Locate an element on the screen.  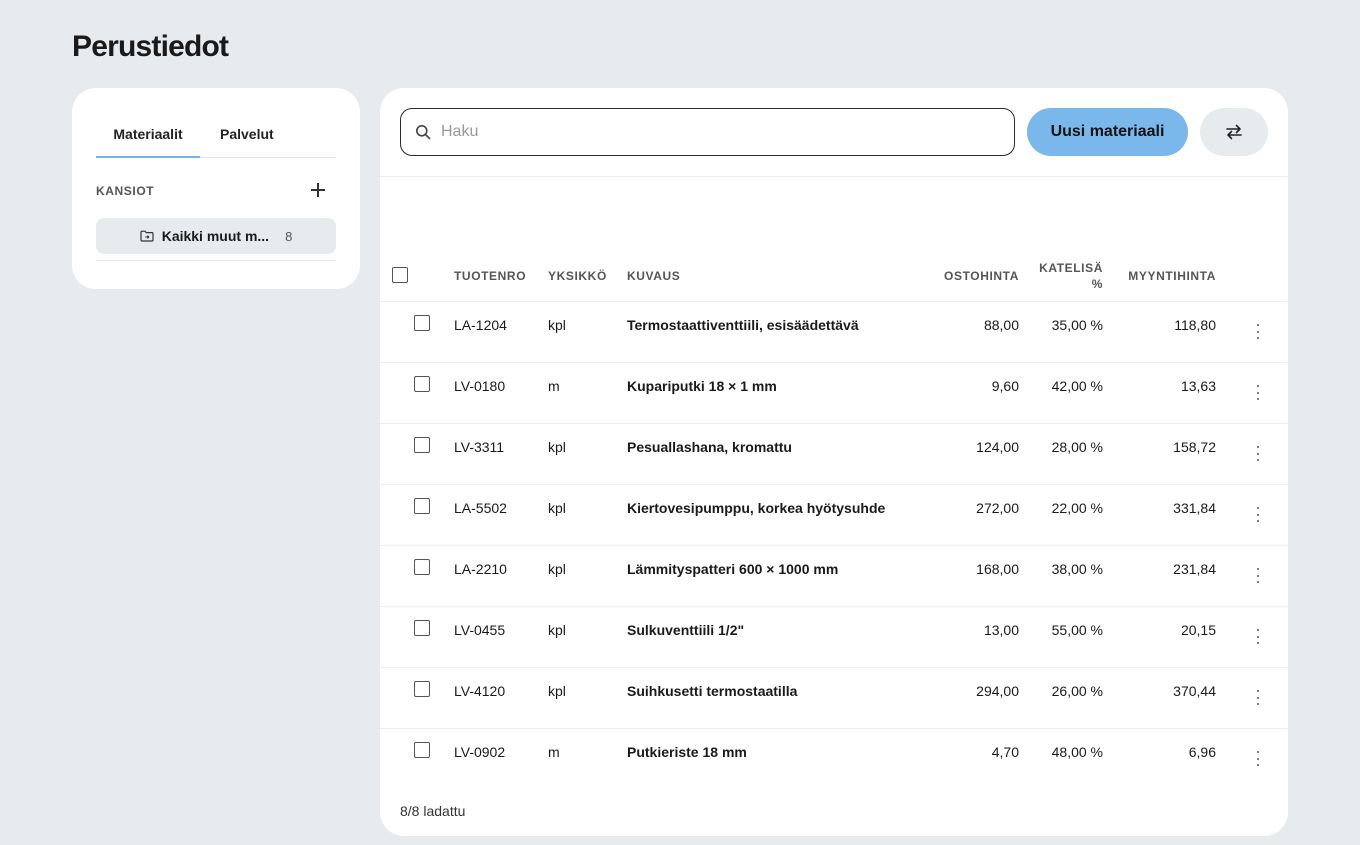
cell-tuotenro: LV-4120 is located at coordinates (480, 691).